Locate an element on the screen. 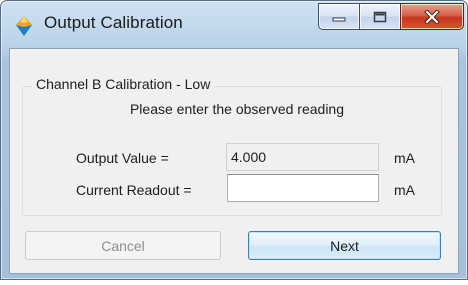  output-value-unit: mA is located at coordinates (404, 158).